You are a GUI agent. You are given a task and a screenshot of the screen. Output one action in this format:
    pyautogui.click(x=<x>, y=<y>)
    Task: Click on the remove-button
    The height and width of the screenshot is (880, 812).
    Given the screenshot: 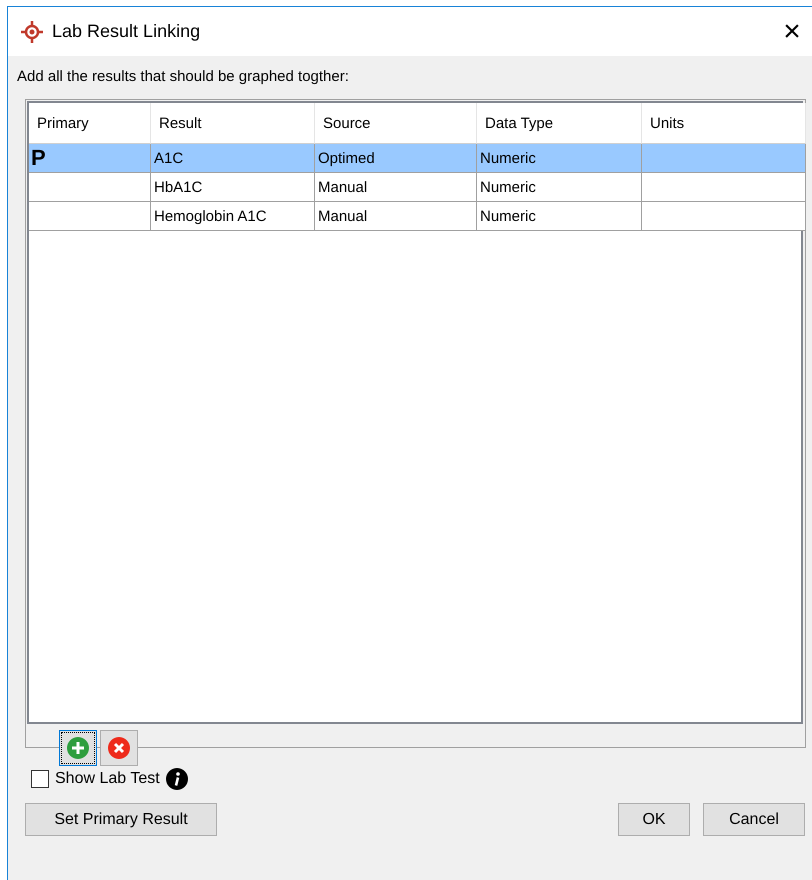 What is the action you would take?
    pyautogui.click(x=119, y=748)
    